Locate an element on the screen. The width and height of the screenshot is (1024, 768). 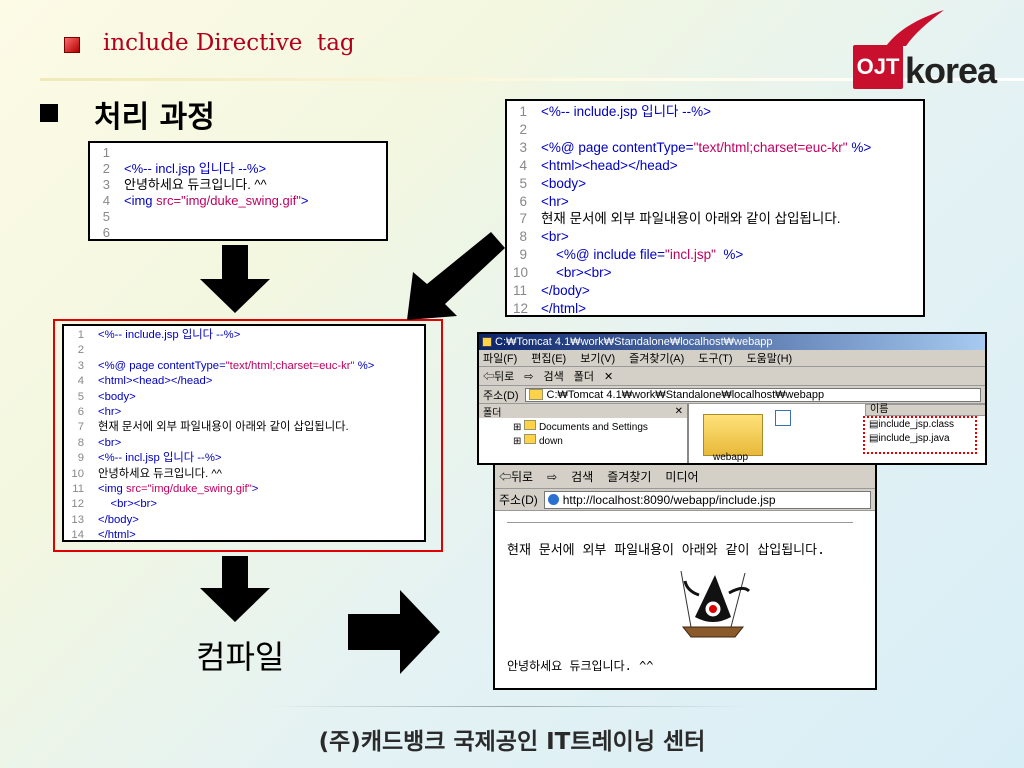
code-token: </body> is located at coordinates (565, 291).